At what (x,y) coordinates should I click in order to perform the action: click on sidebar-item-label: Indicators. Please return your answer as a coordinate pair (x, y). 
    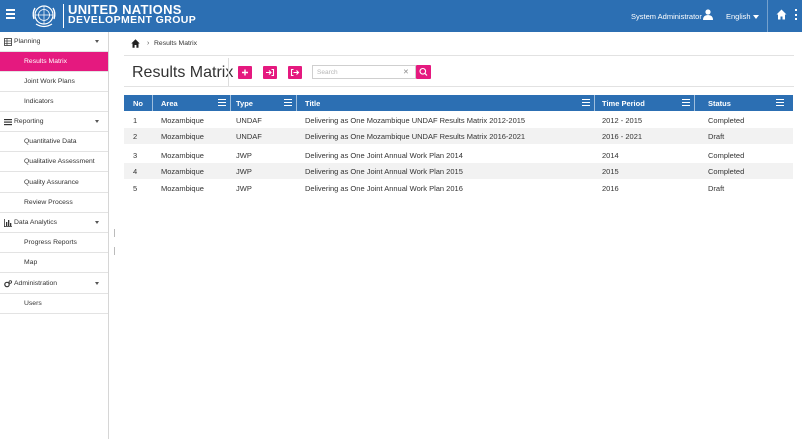
    Looking at the image, I should click on (39, 101).